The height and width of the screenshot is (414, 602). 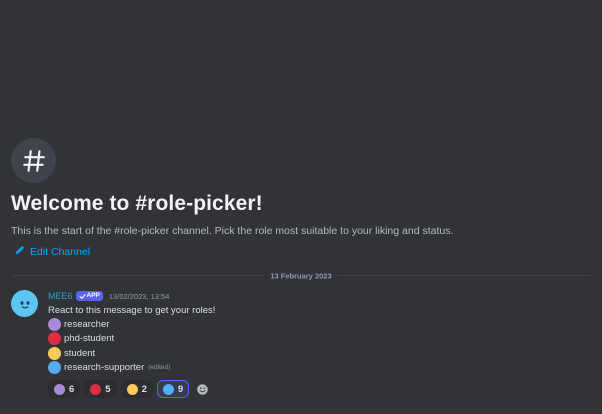 I want to click on reaction-yellow-circle: 2, so click(x=136, y=389).